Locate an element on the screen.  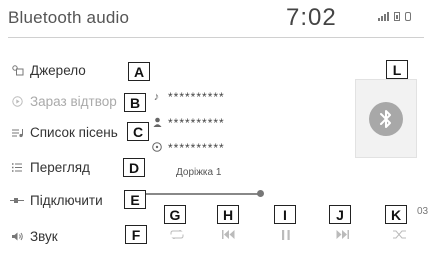
menu-item-song-list: Список пісень is located at coordinates (64, 132).